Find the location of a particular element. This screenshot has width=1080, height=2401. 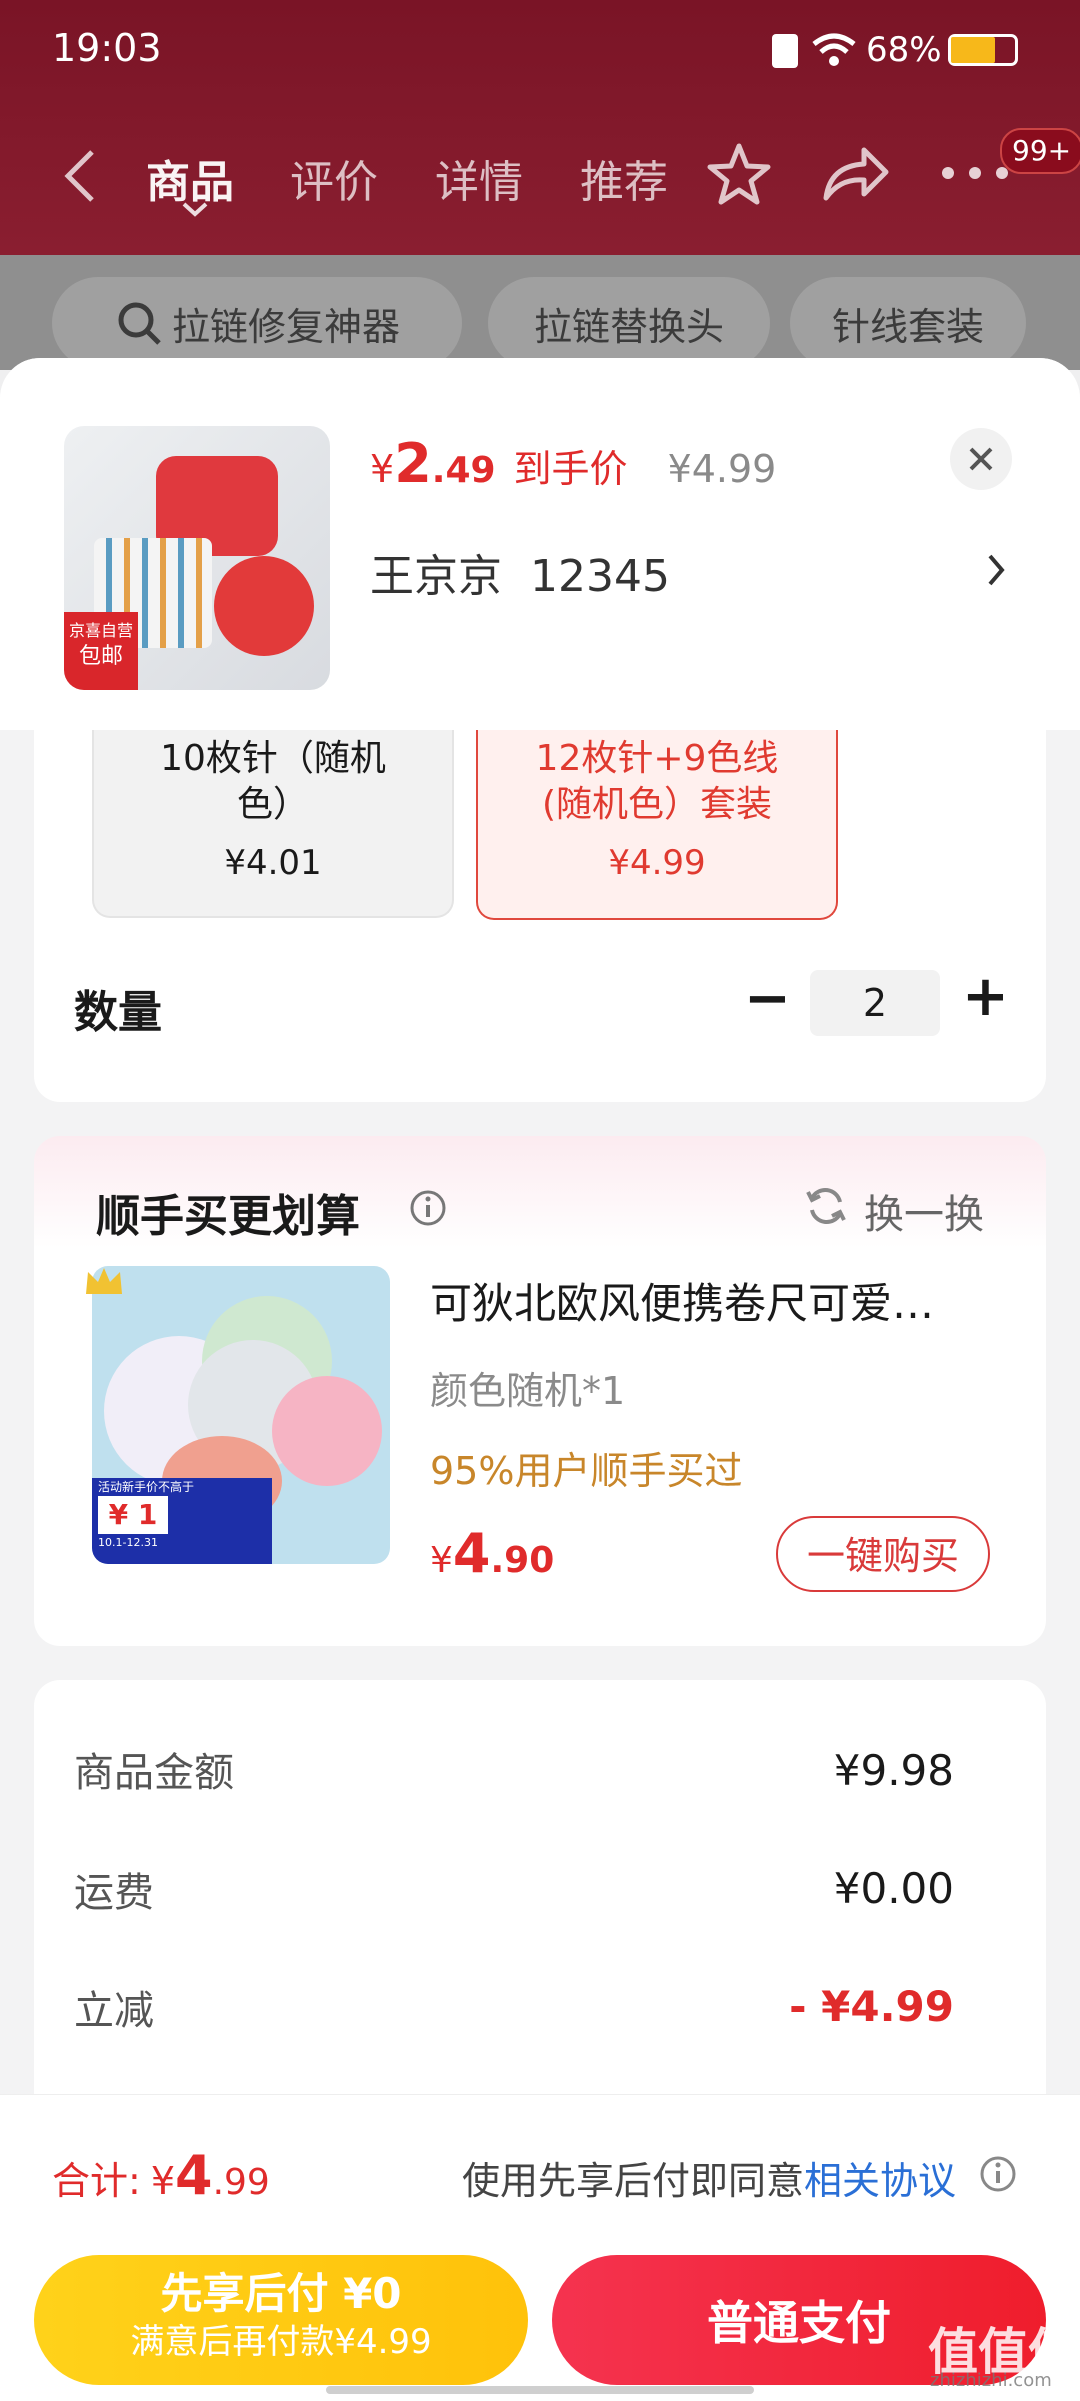

watermark-url: zhizhizhi.com is located at coordinates (991, 2380).